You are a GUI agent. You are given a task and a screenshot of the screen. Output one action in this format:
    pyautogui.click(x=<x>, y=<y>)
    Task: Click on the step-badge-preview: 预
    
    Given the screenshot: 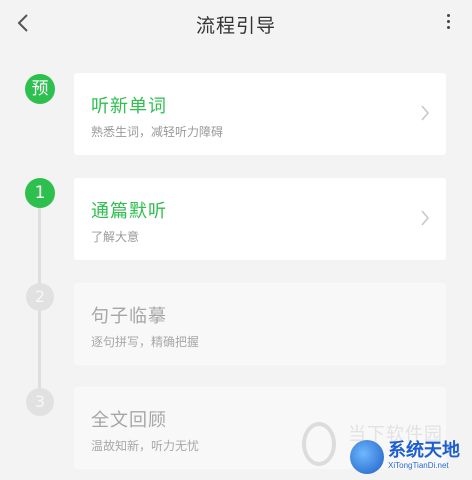 What is the action you would take?
    pyautogui.click(x=40, y=89)
    